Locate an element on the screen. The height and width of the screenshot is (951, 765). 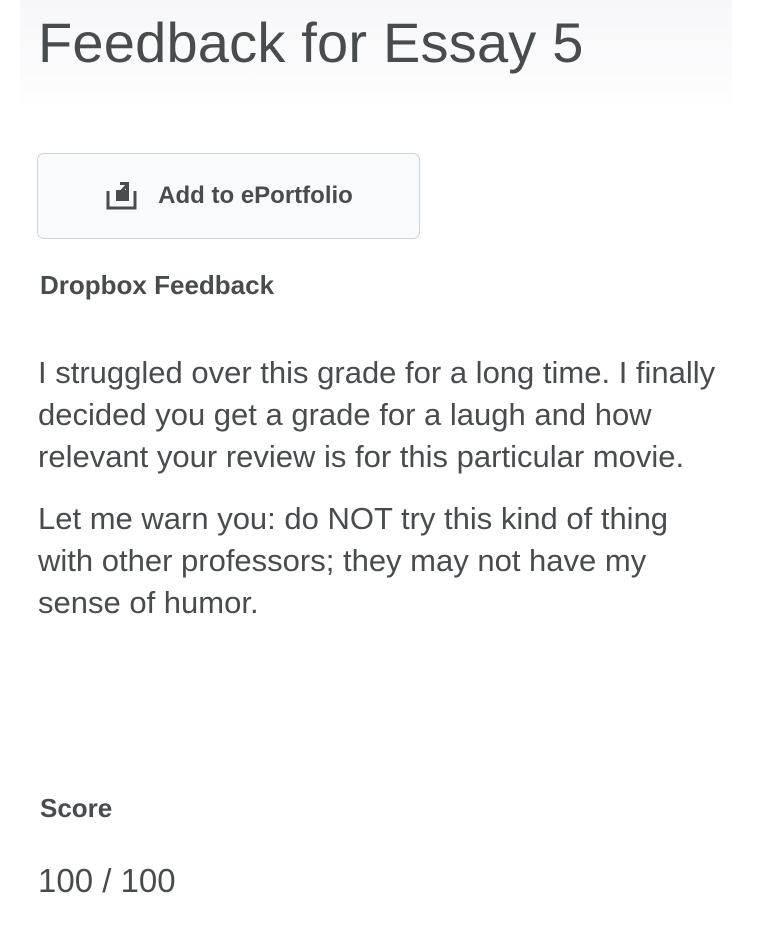
add-to-portfolio-icon is located at coordinates (122, 196).